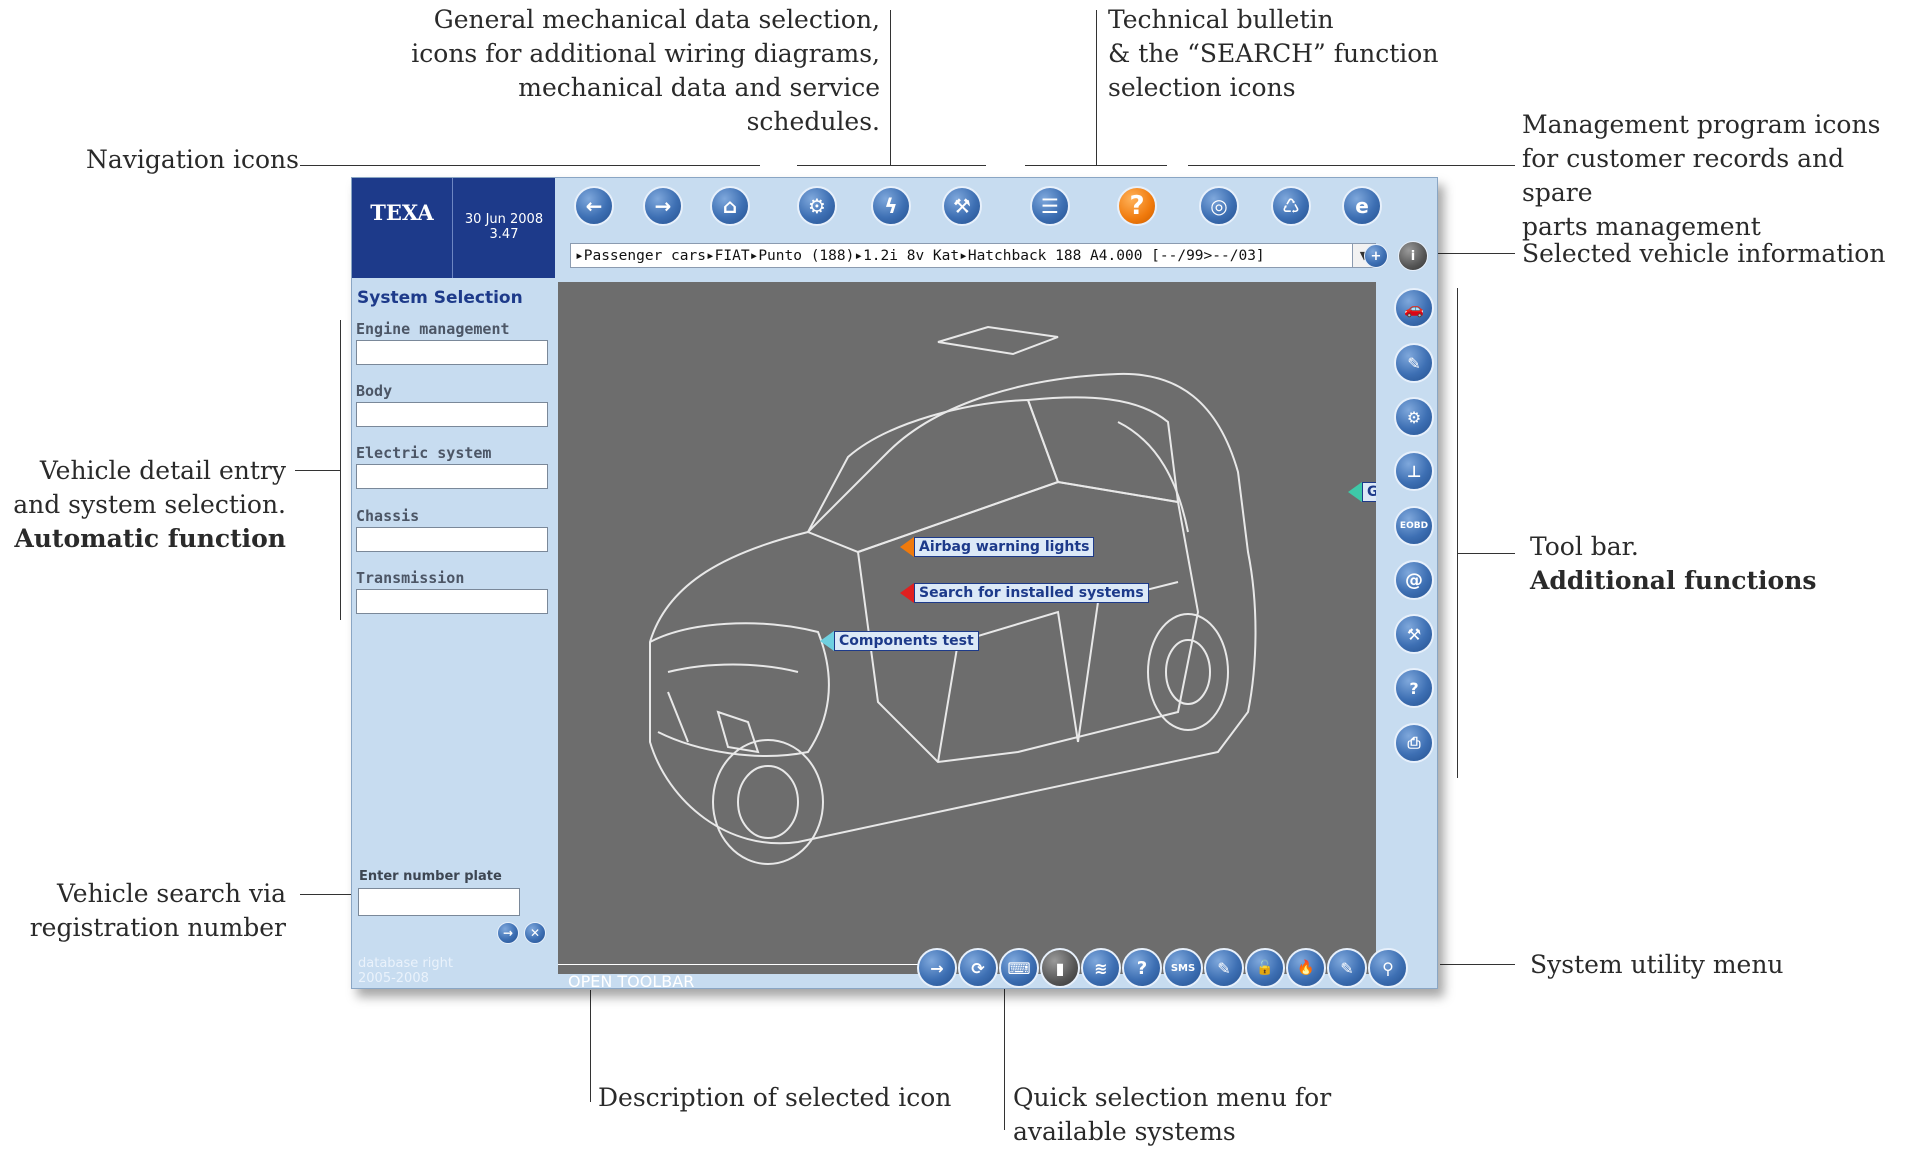  Describe the element at coordinates (1137, 206) in the screenshot. I see `search-help-icon: ?` at that location.